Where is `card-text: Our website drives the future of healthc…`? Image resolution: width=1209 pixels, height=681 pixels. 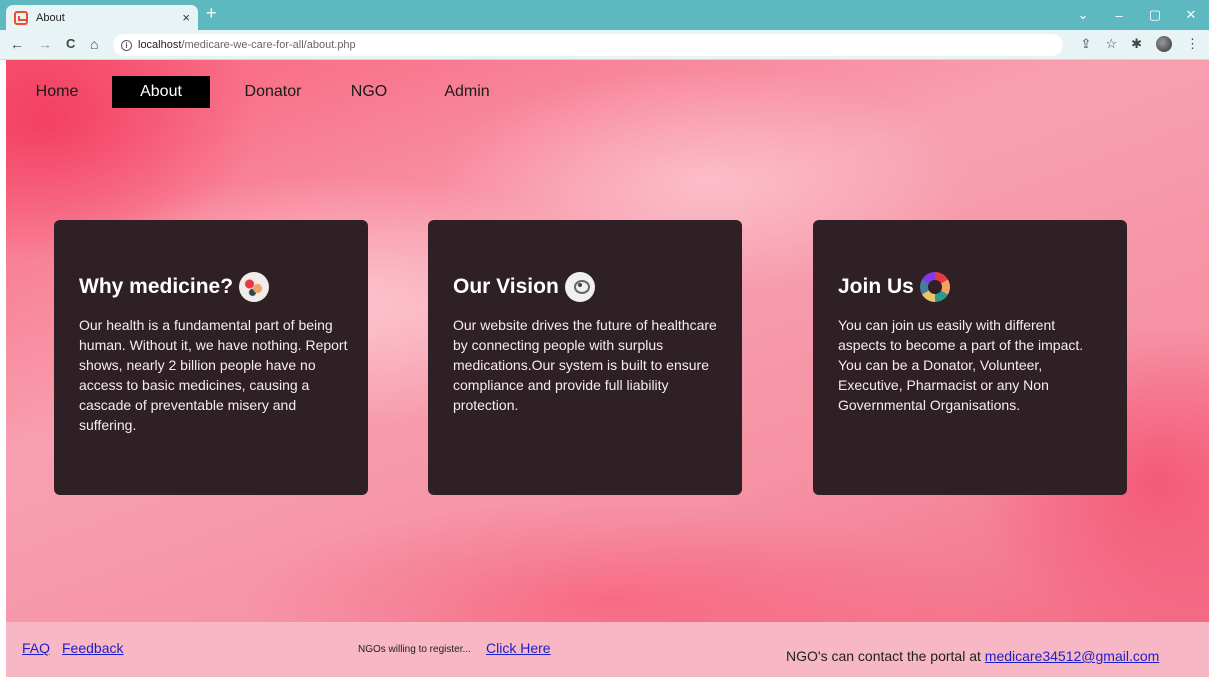
card-text: Our website drives the future of healthc… is located at coordinates (585, 365).